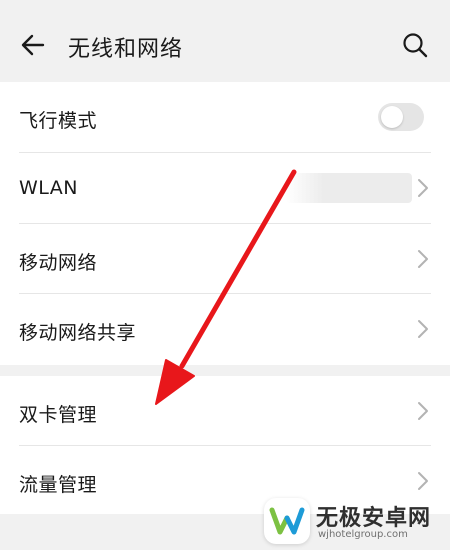 The height and width of the screenshot is (550, 450). I want to click on back-arrow-icon, so click(33, 45).